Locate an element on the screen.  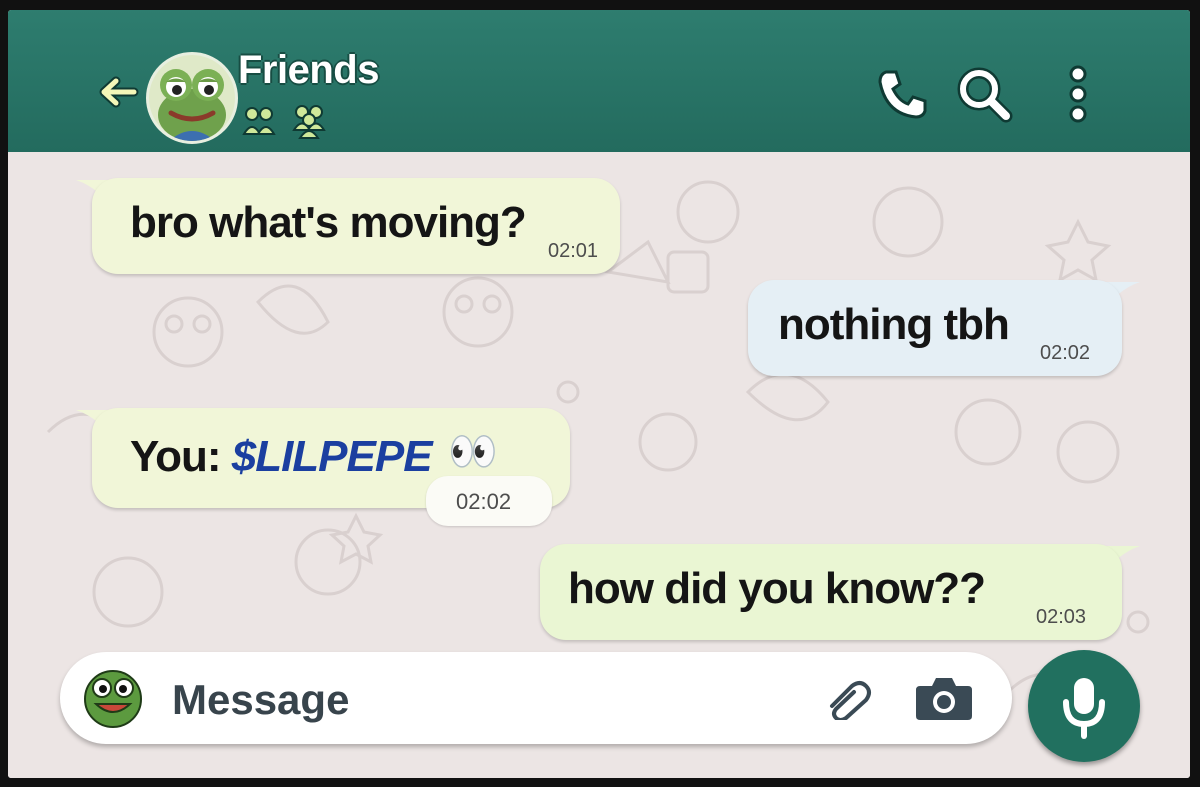
ticker-link: $LILPEPE is located at coordinates (332, 456).